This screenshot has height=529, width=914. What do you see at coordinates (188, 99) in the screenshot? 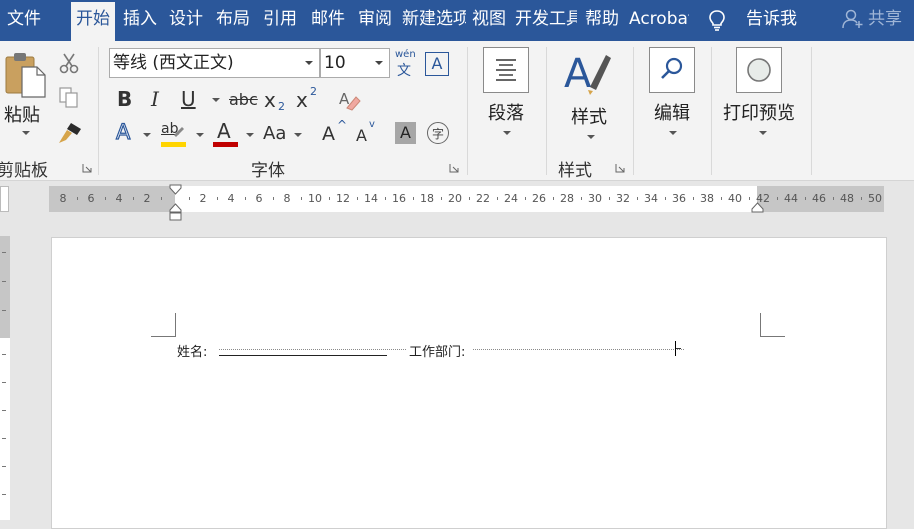
I see `underline-button: U` at bounding box center [188, 99].